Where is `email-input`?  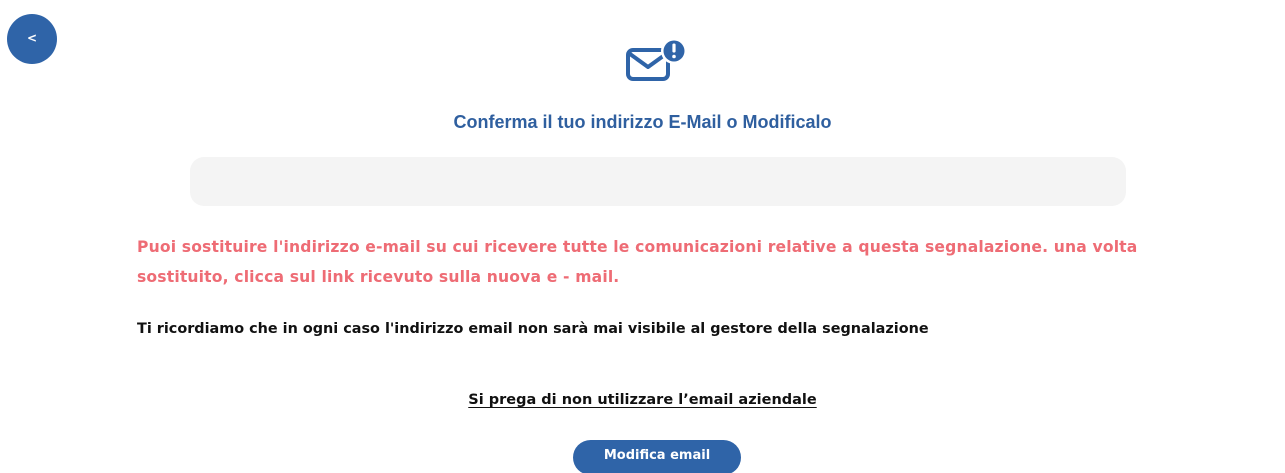 email-input is located at coordinates (658, 181).